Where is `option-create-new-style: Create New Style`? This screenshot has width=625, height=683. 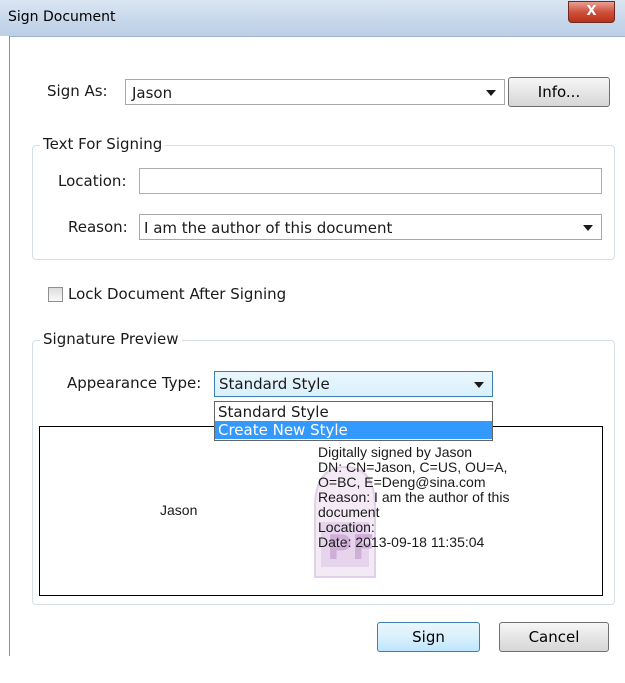 option-create-new-style: Create New Style is located at coordinates (353, 430).